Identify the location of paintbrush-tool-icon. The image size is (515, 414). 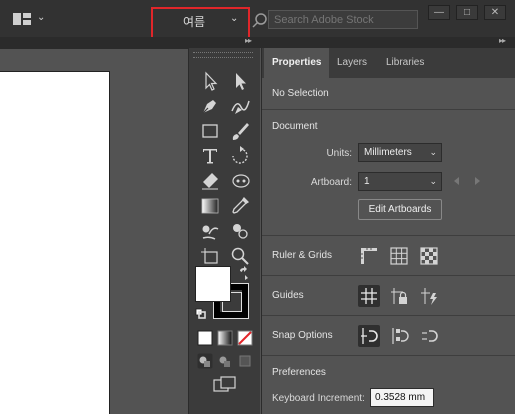
(240, 131).